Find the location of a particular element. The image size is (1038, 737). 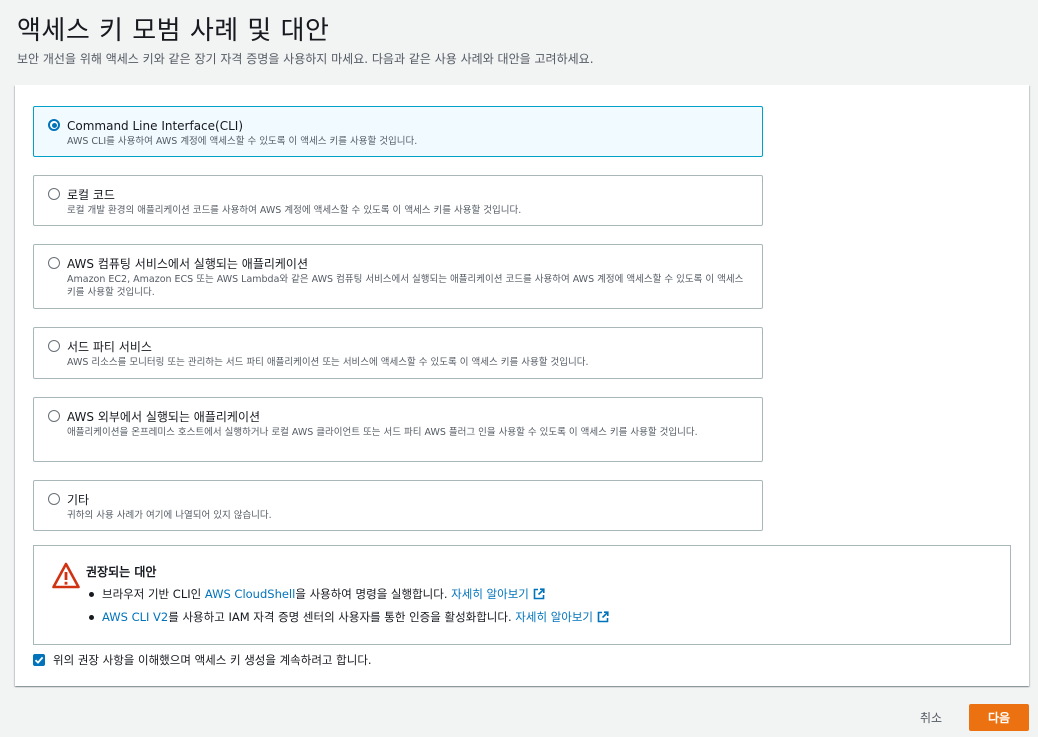

page-title: 액세스 키 모범 사례 및 대안 is located at coordinates (173, 31).